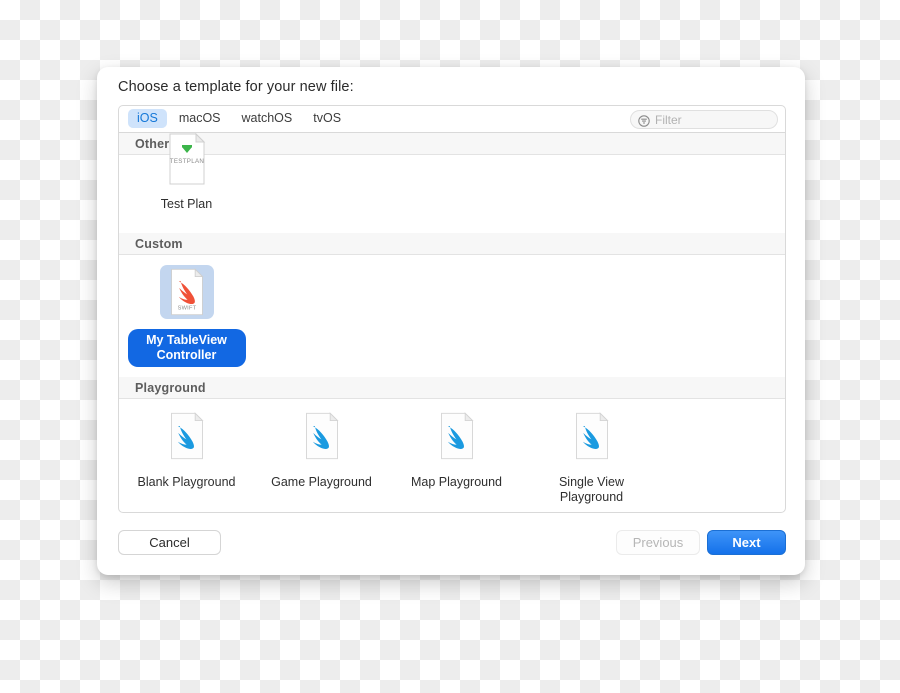 Image resolution: width=900 pixels, height=693 pixels. Describe the element at coordinates (186, 204) in the screenshot. I see `template-item-label: Test Plan` at that location.